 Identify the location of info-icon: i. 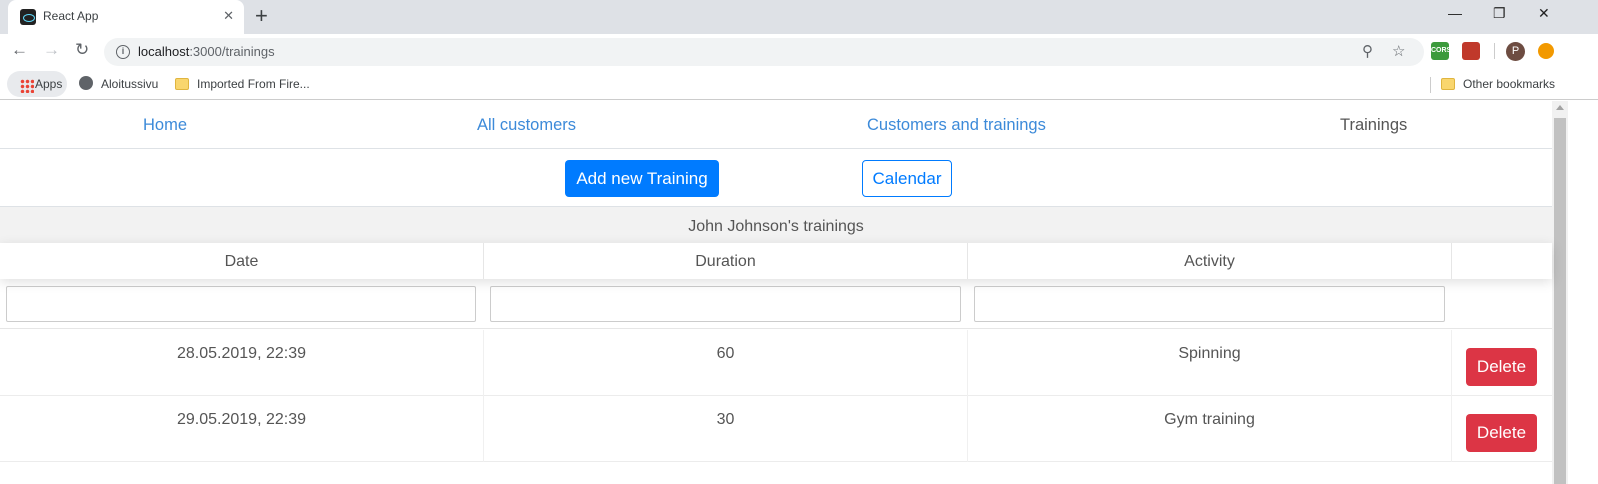
(123, 52).